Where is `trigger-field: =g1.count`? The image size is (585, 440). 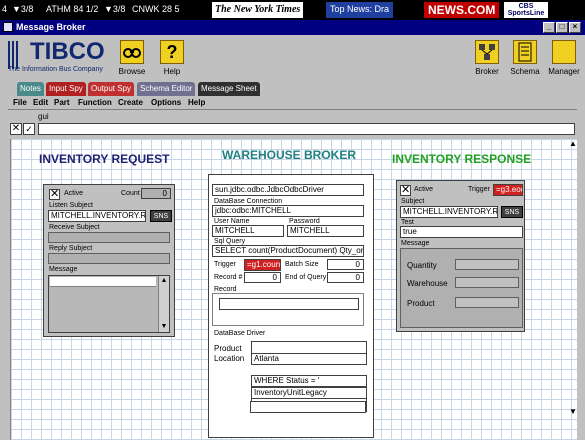 trigger-field: =g1.count is located at coordinates (262, 265).